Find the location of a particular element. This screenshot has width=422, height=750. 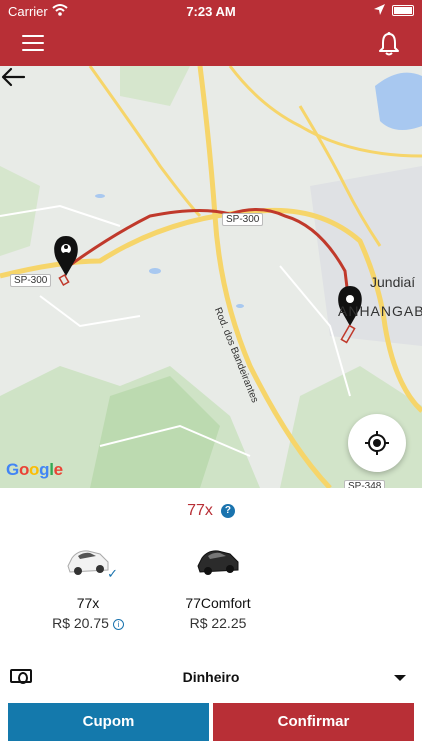

coupon-button: Cupom is located at coordinates (108, 722).